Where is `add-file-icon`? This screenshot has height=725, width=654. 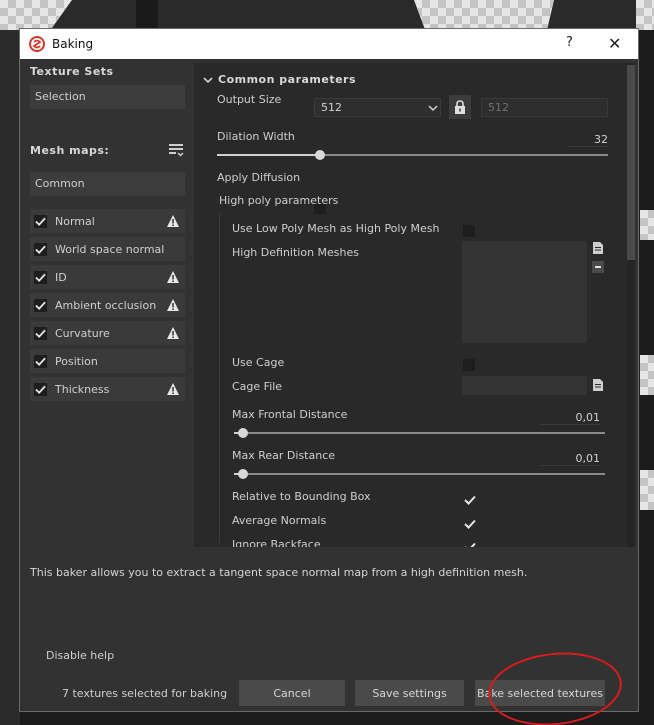
add-file-icon is located at coordinates (598, 248).